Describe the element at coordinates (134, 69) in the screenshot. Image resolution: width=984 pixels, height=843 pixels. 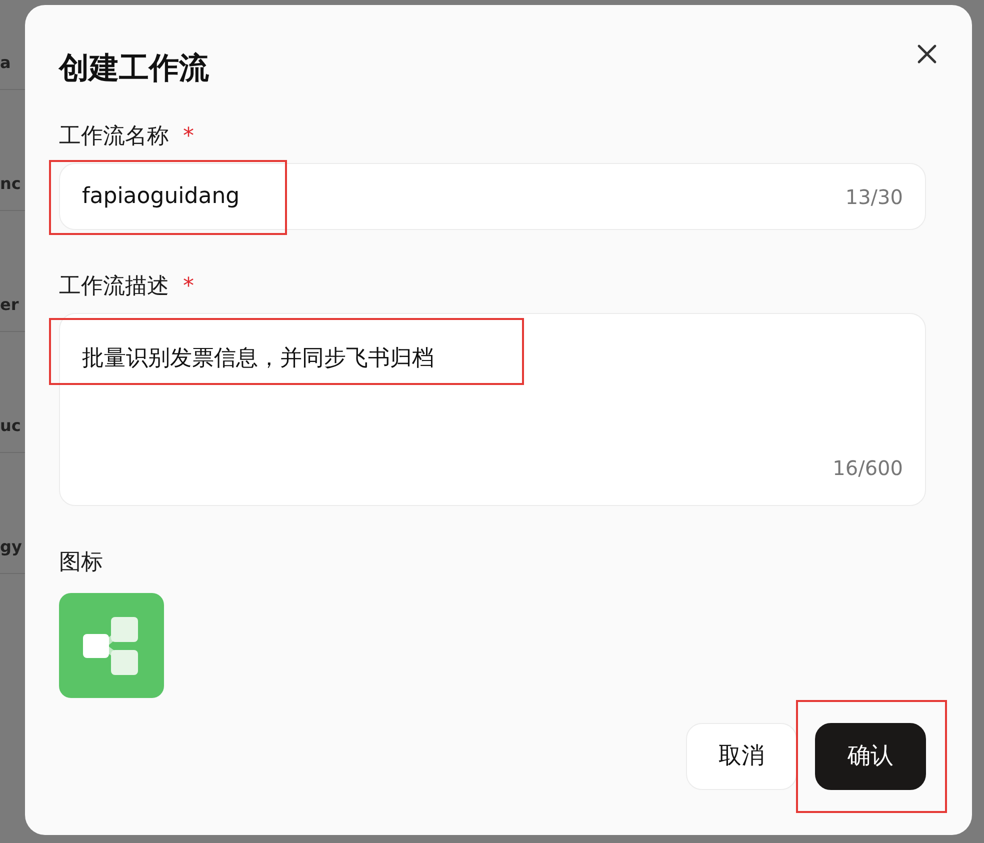
I see `dialog-title: 创建工作流` at that location.